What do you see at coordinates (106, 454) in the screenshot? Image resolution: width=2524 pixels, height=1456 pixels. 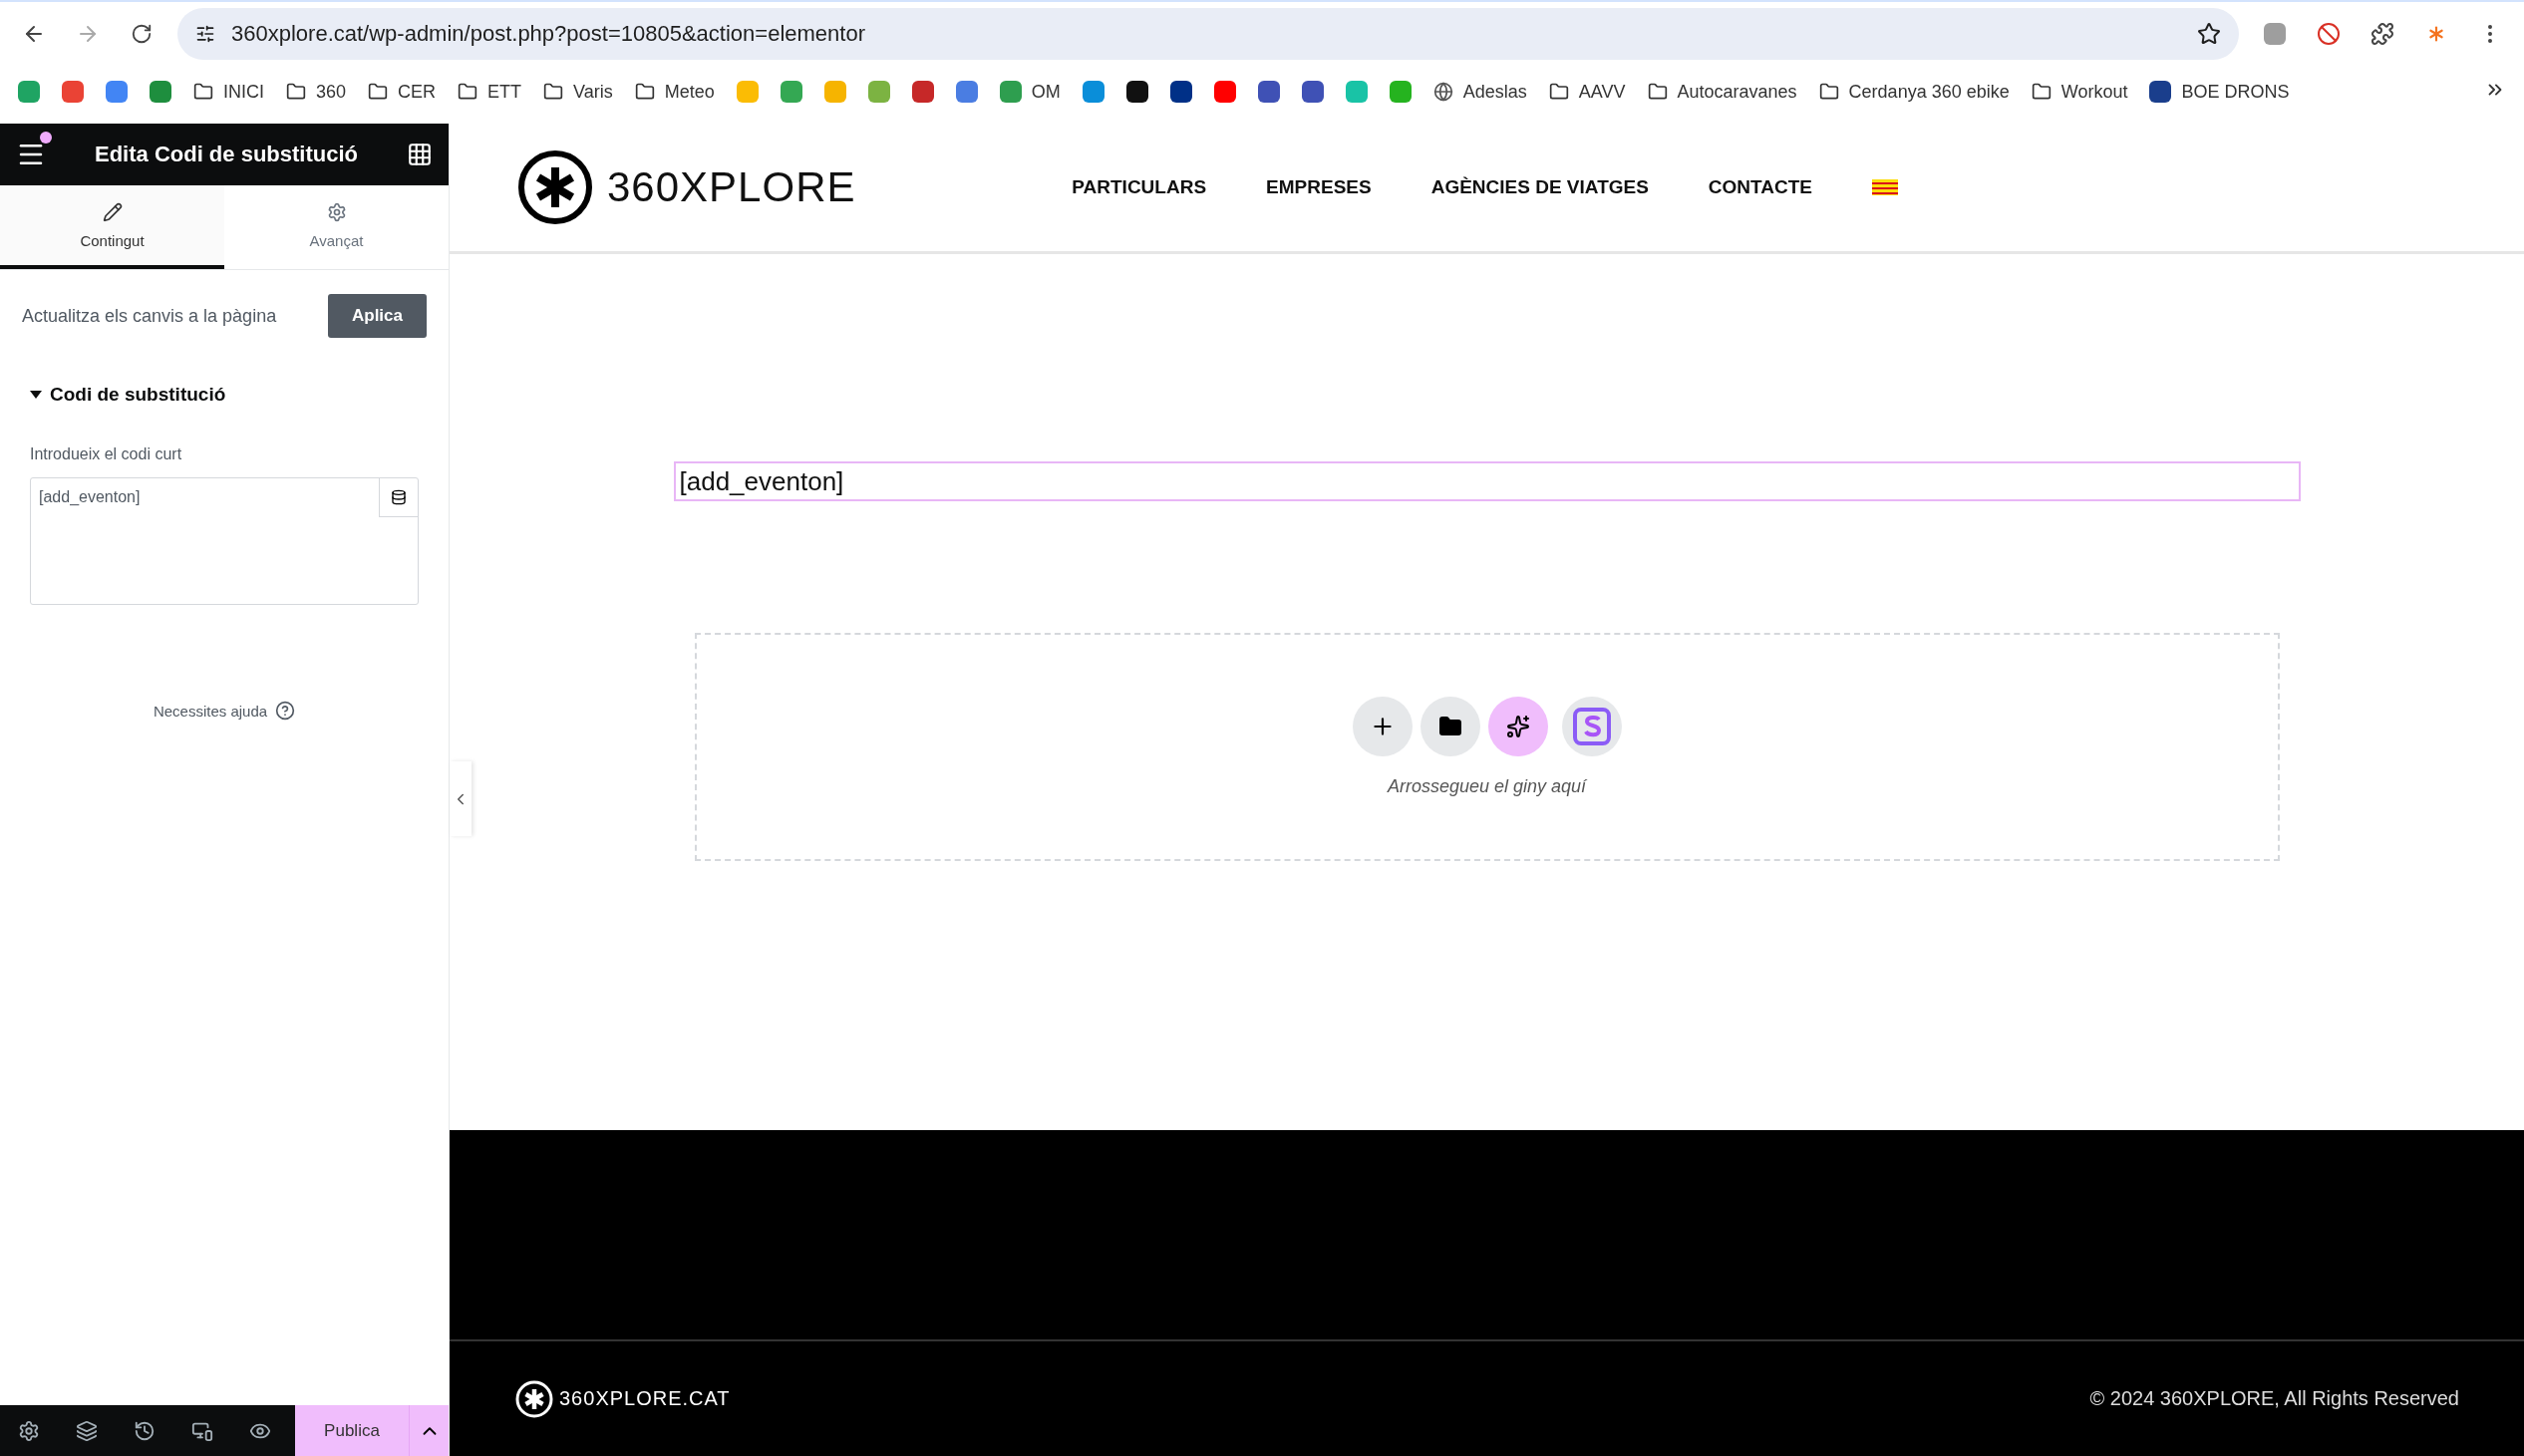 I see `field-label: Introdueix el codi curt` at bounding box center [106, 454].